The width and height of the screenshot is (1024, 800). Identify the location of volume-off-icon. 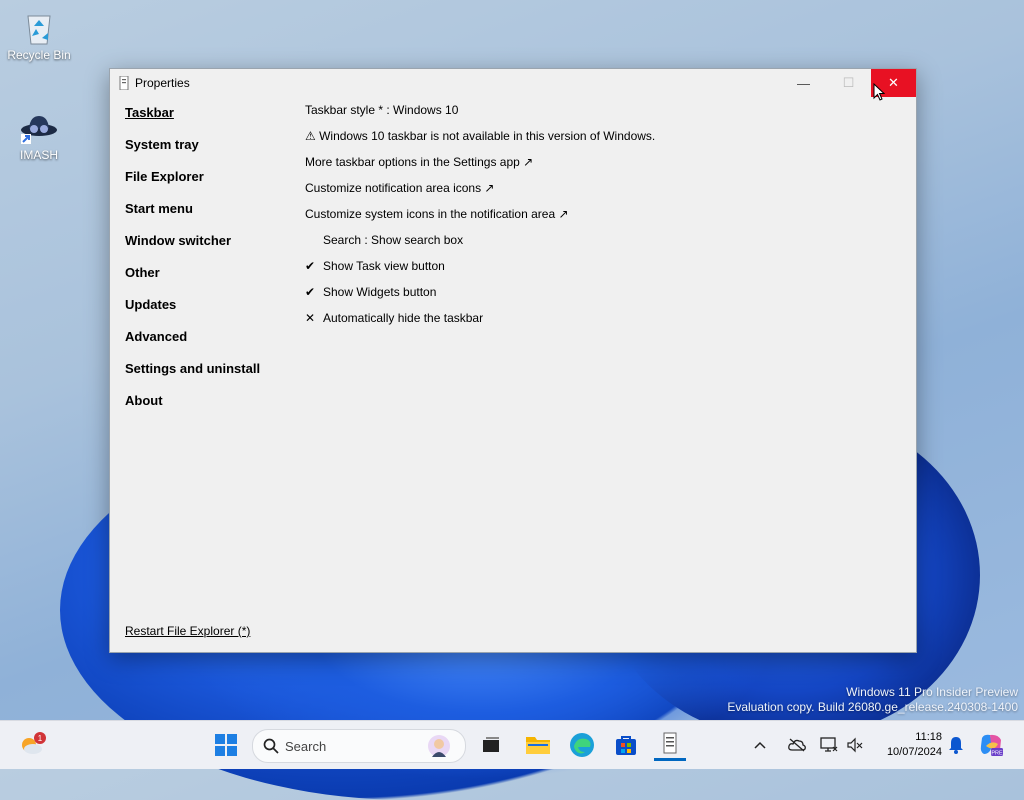
(855, 745).